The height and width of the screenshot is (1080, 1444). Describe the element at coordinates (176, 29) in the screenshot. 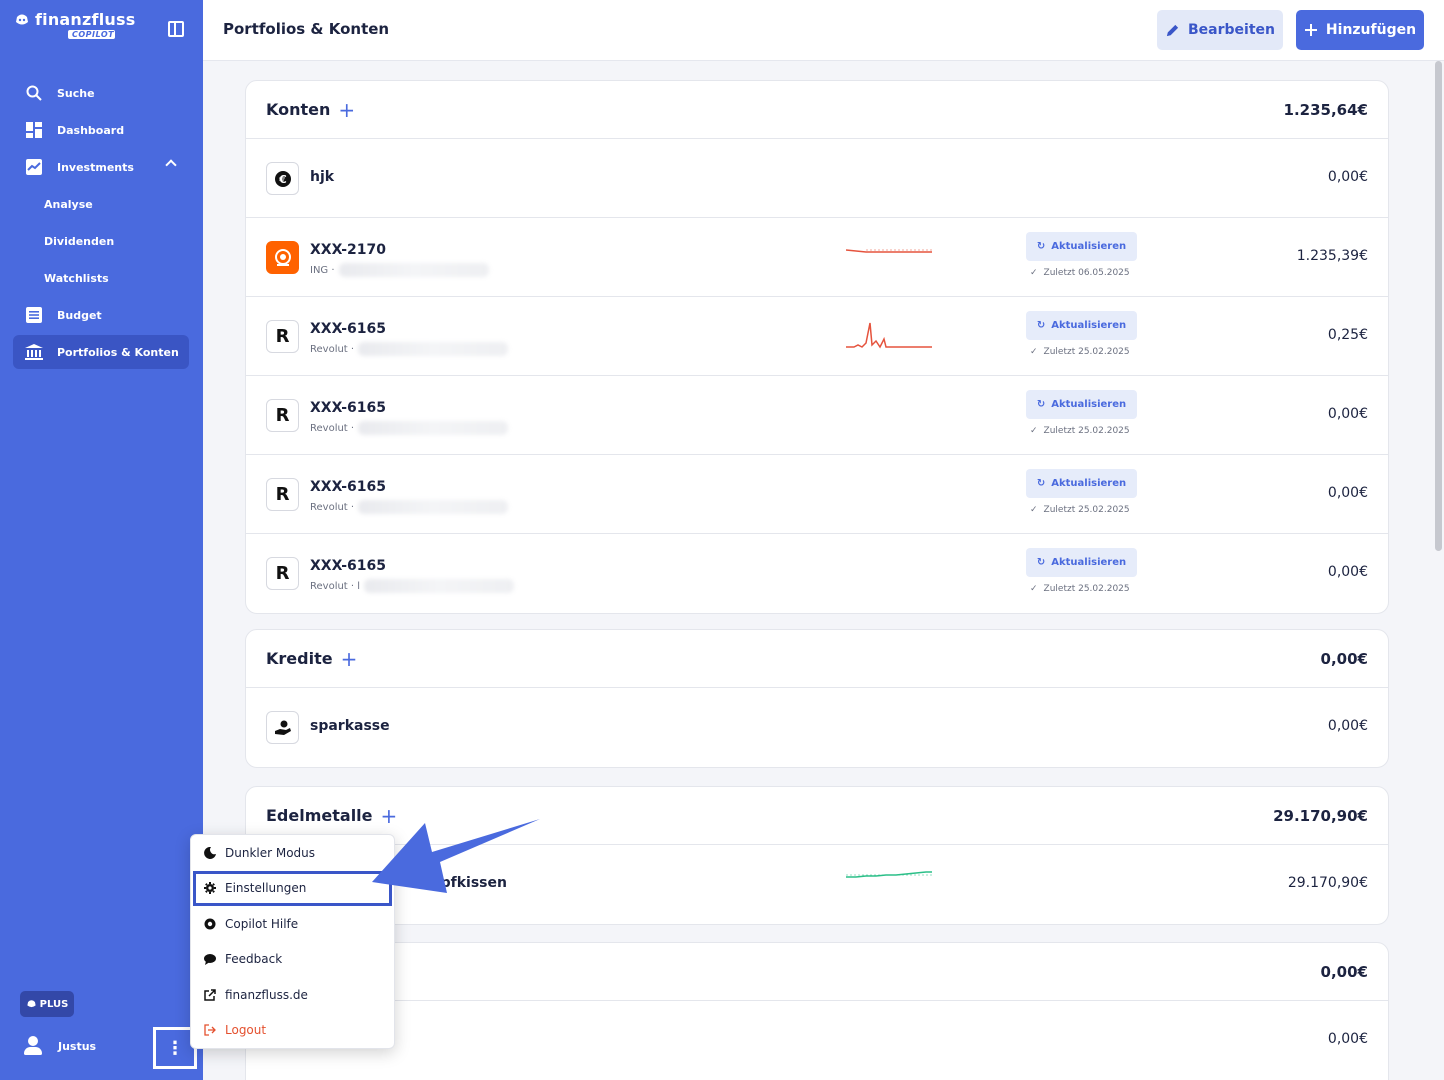

I see `sidebar-collapse-icon` at that location.